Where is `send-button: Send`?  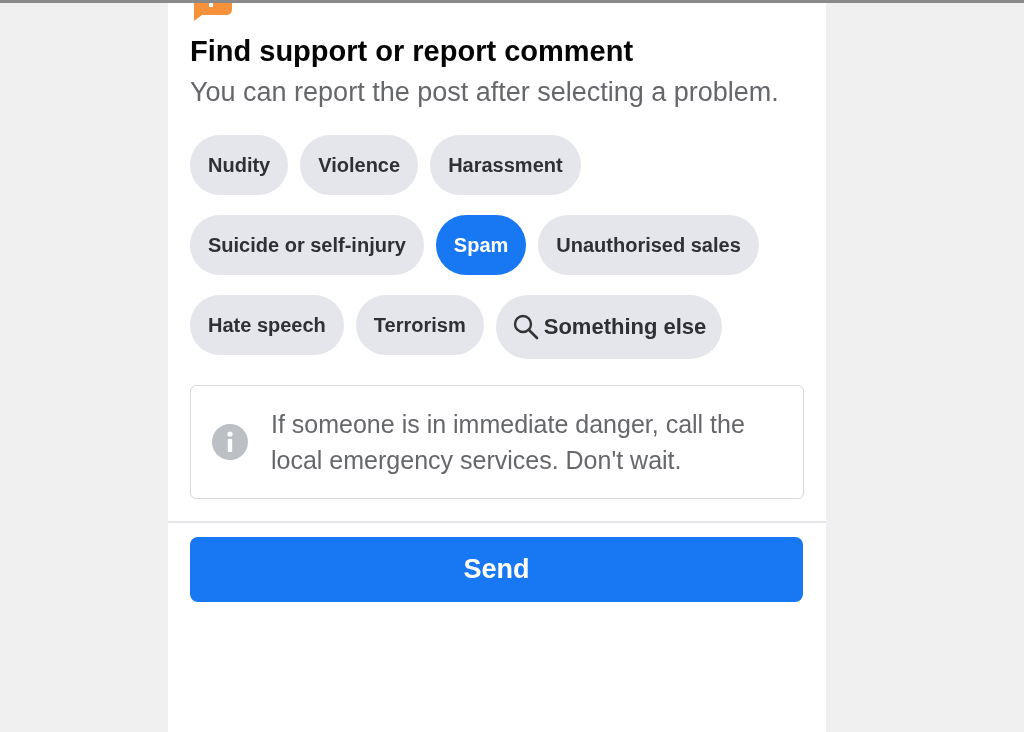 send-button: Send is located at coordinates (496, 569).